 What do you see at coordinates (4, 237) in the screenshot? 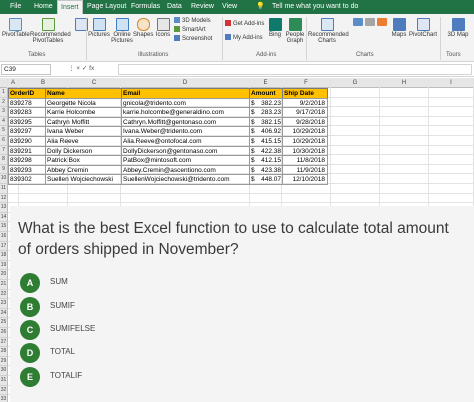
I see `row-header: 16` at bounding box center [4, 237].